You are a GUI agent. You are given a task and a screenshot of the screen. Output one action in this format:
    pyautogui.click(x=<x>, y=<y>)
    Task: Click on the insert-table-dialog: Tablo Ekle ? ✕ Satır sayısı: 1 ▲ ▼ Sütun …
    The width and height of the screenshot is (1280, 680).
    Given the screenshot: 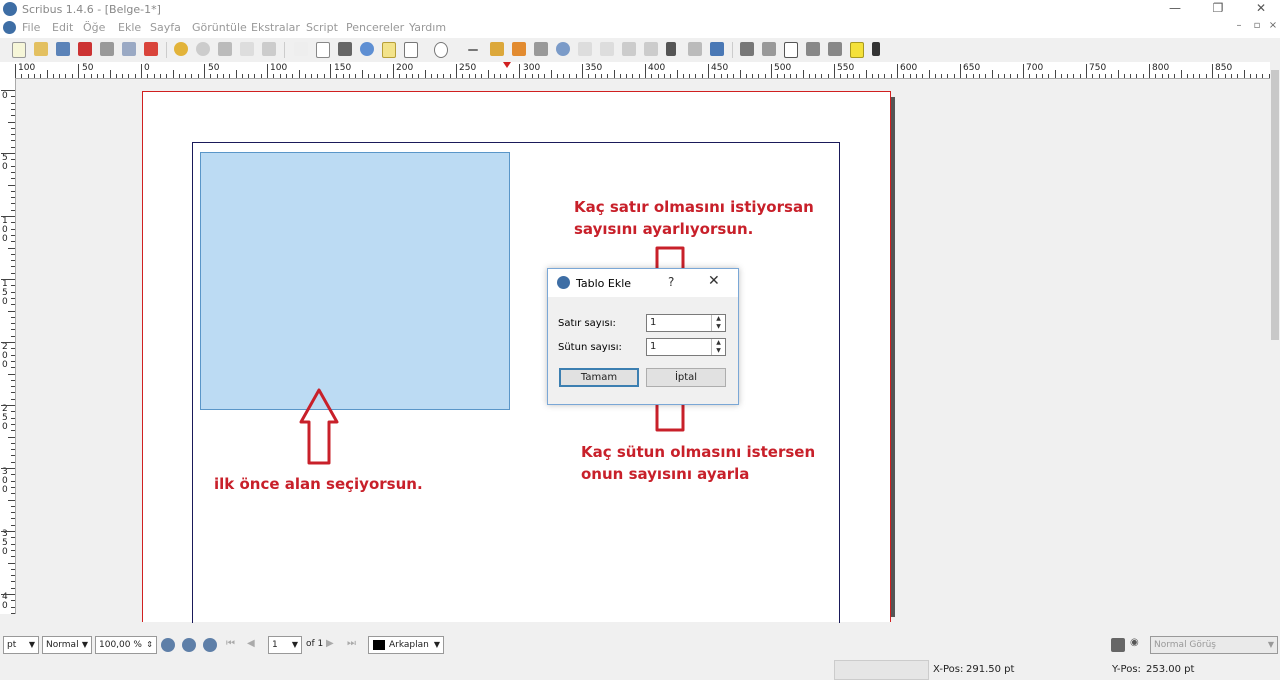 What is the action you would take?
    pyautogui.click(x=643, y=336)
    